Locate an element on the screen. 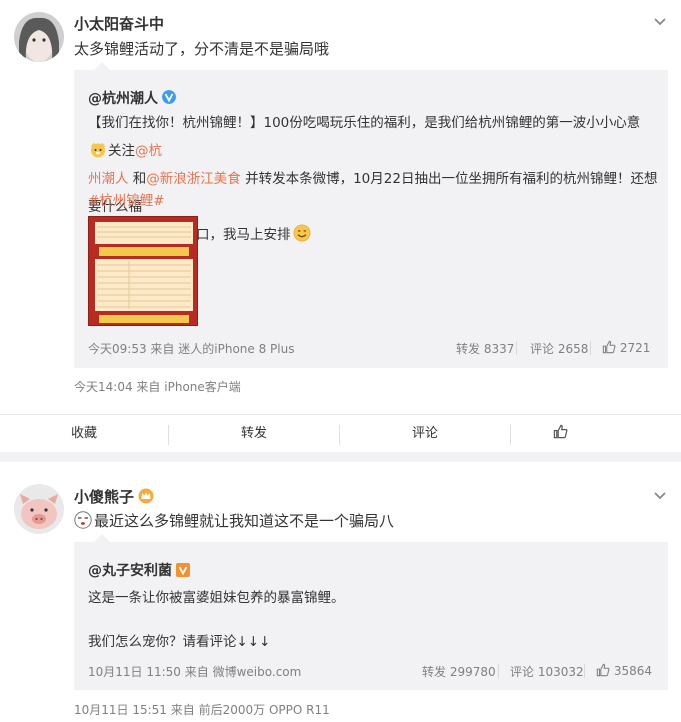  like-count-button: 35864 is located at coordinates (624, 670).